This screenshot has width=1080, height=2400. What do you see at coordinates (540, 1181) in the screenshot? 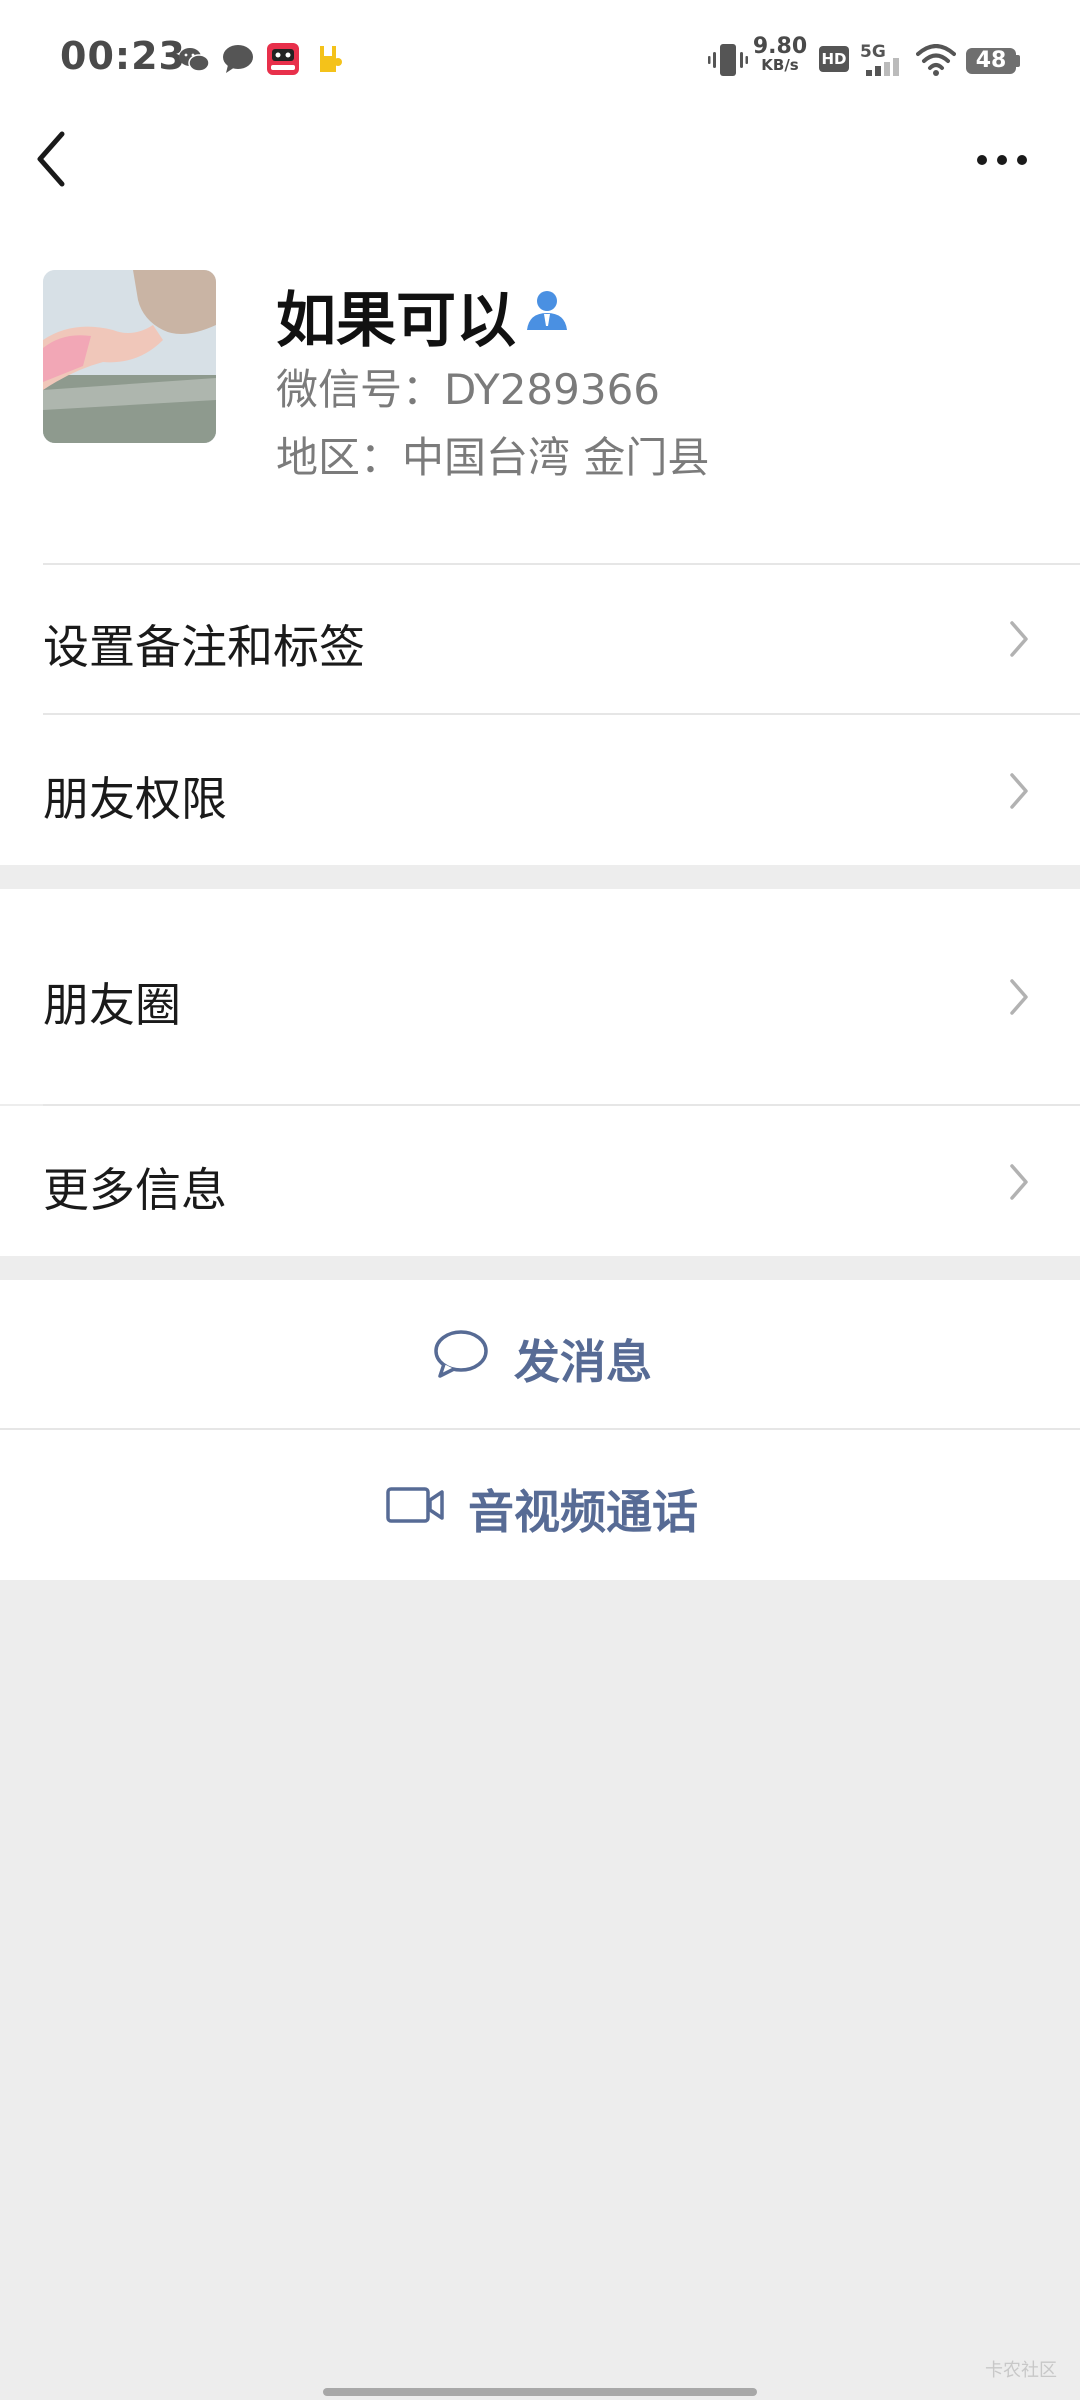
I see `menu-item-more-info: 更多信息` at bounding box center [540, 1181].